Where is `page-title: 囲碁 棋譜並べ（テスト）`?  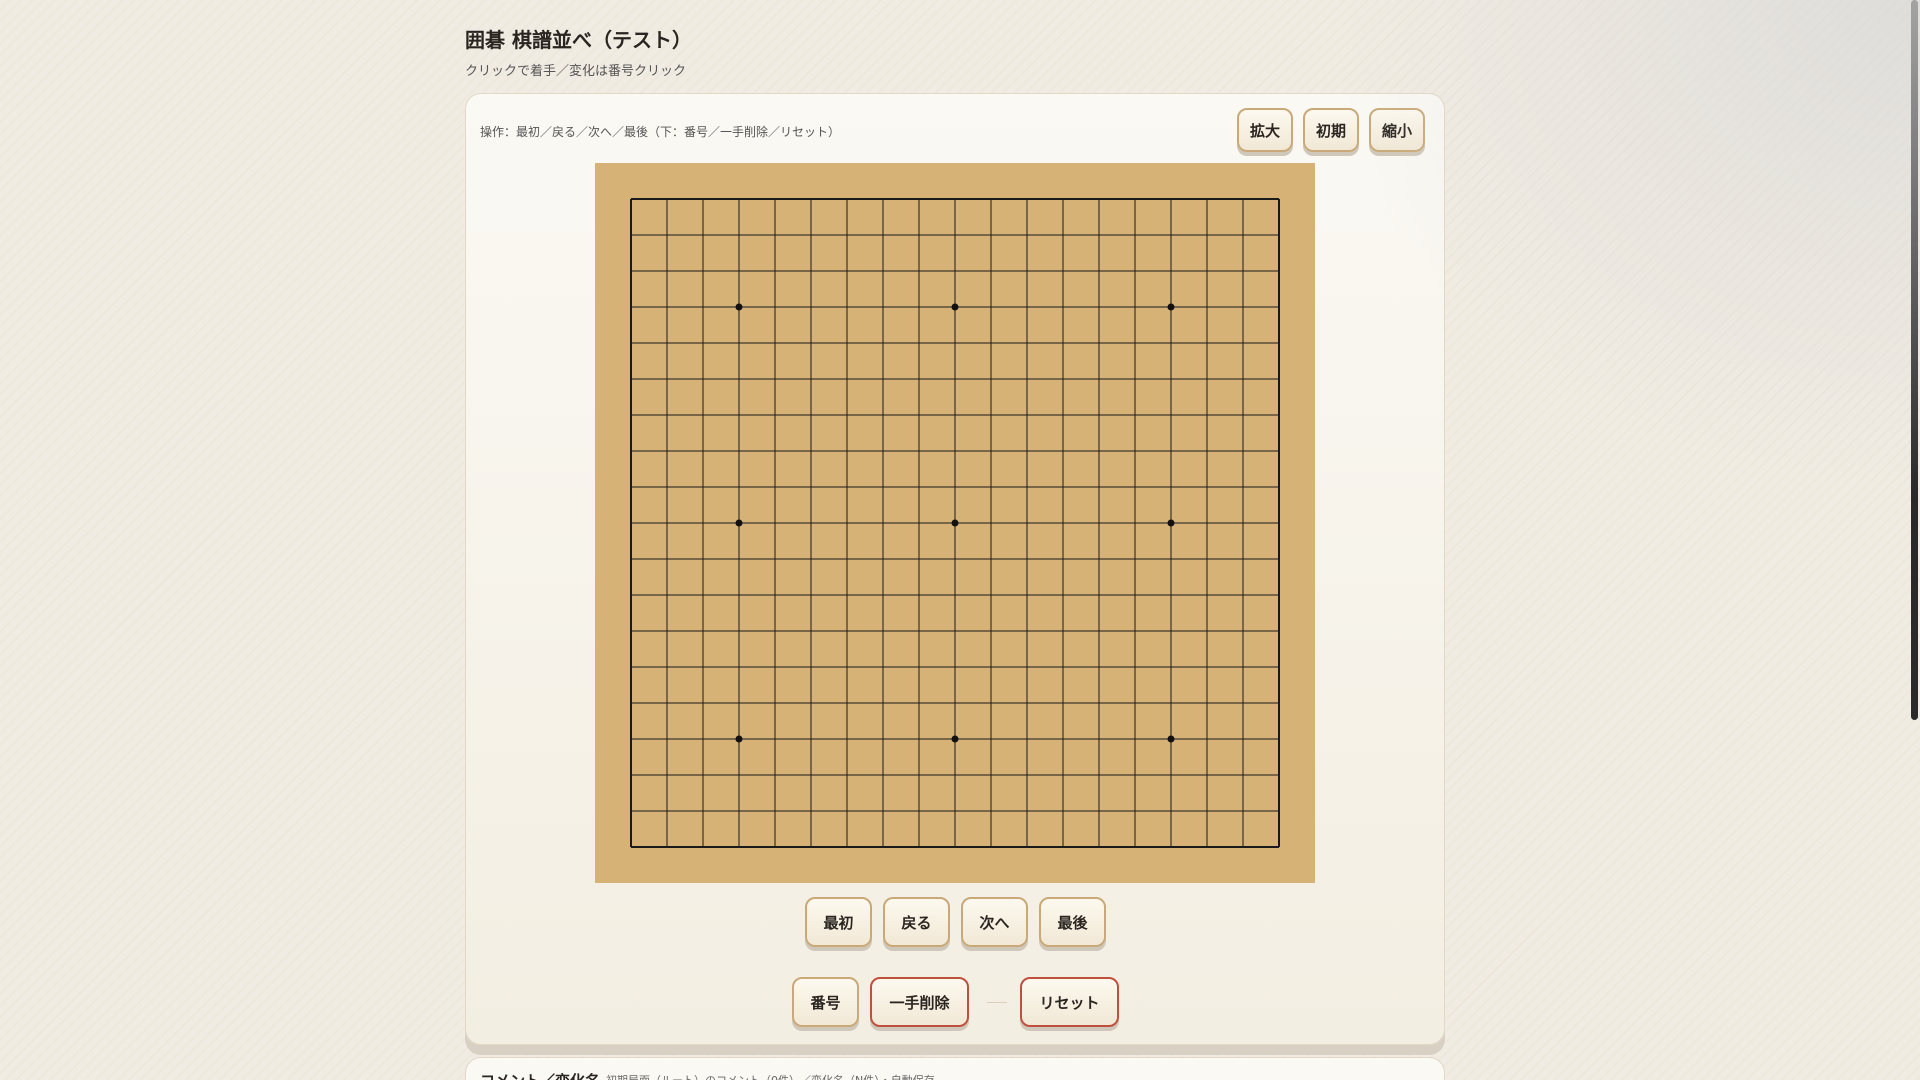 page-title: 囲碁 棋譜並べ（テスト） is located at coordinates (578, 40).